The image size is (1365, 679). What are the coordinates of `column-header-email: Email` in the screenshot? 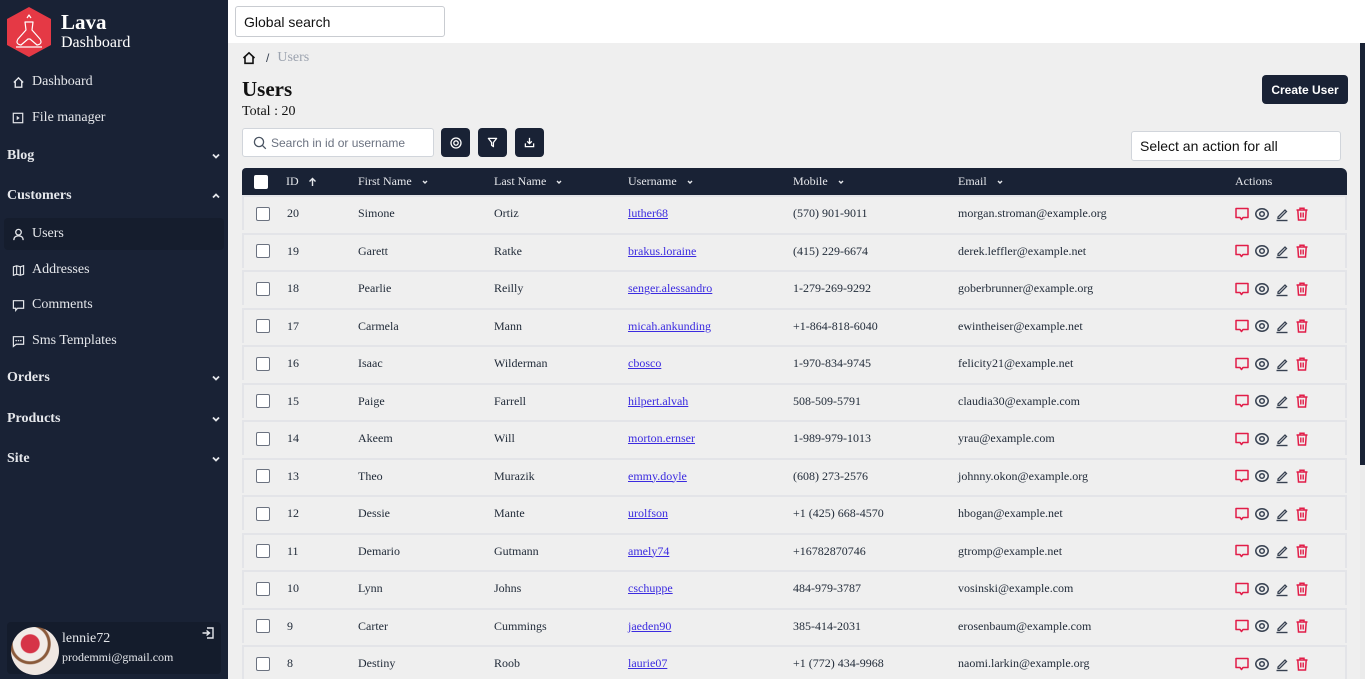 It's located at (981, 181).